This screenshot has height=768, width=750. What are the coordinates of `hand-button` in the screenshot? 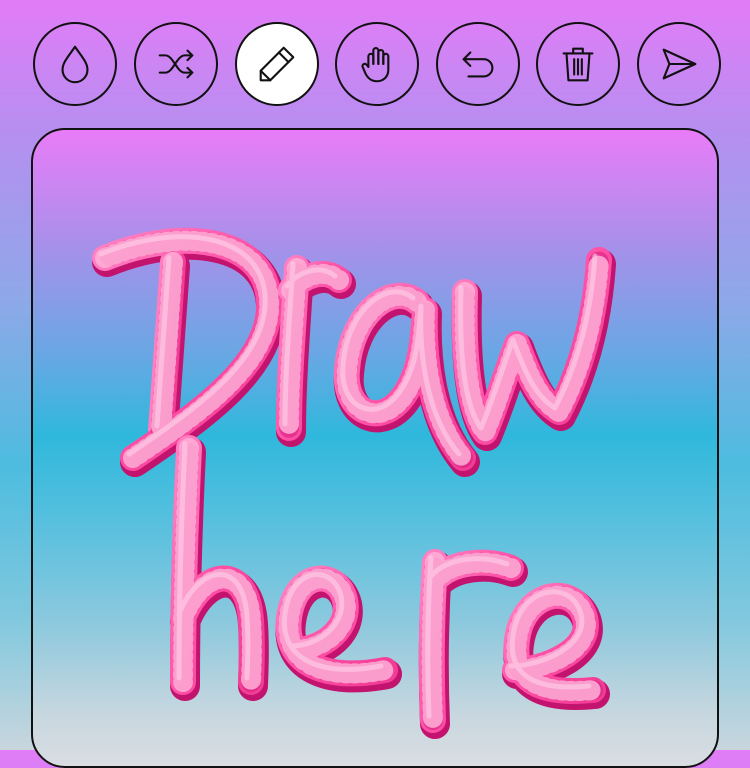 It's located at (377, 64).